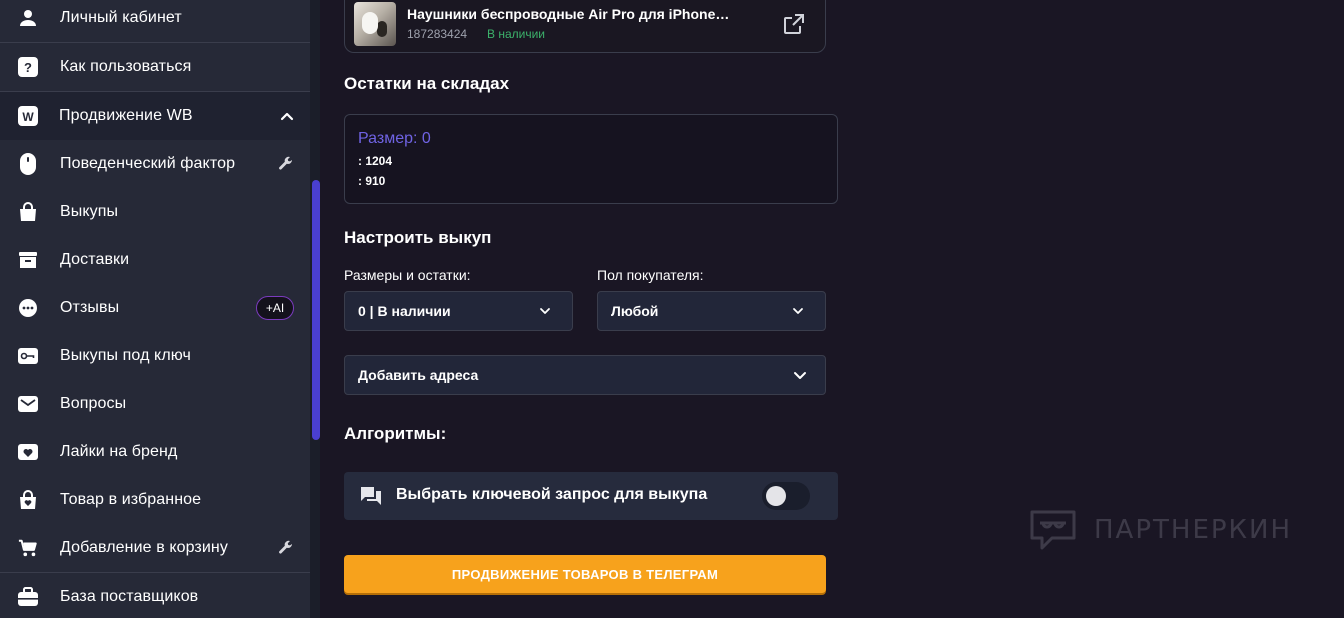 This screenshot has height=618, width=1344. I want to click on sidebar-item-label: Добавление в корзину, so click(144, 547).